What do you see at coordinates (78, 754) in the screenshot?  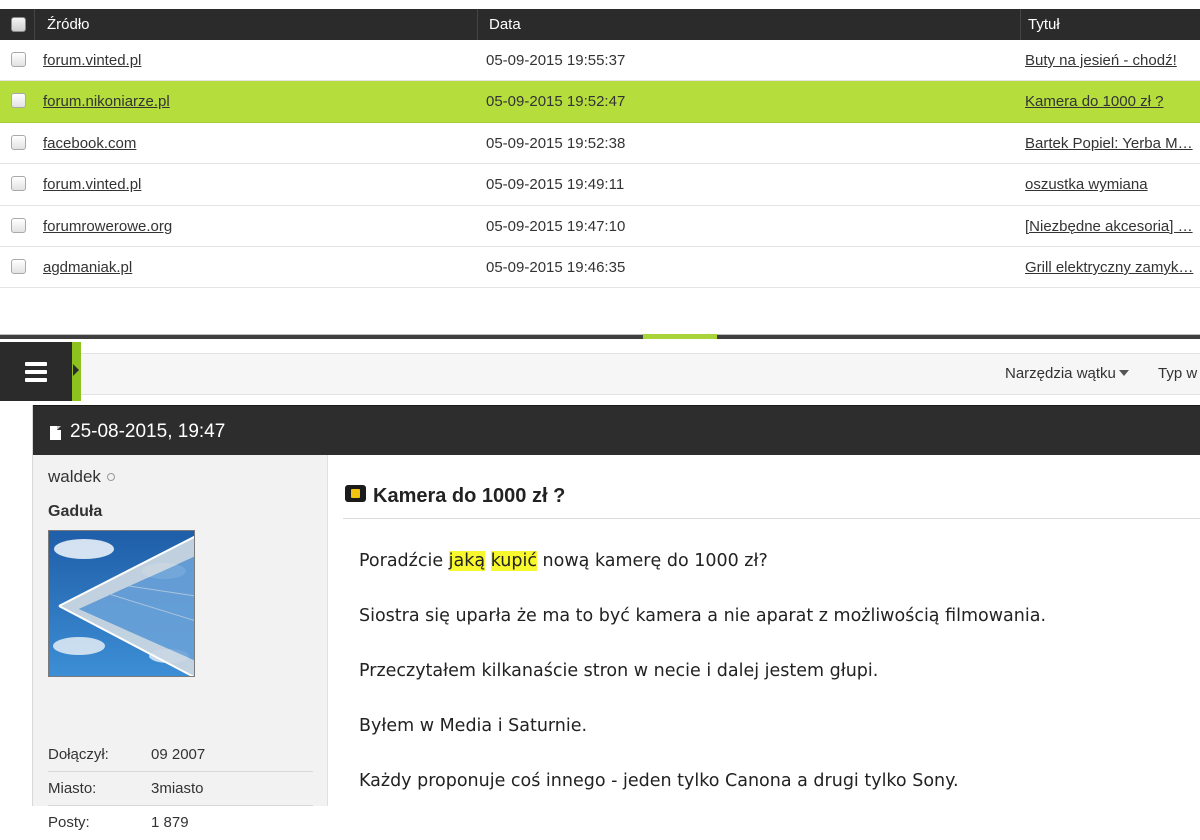 I see `stat-label: Dołączył:` at bounding box center [78, 754].